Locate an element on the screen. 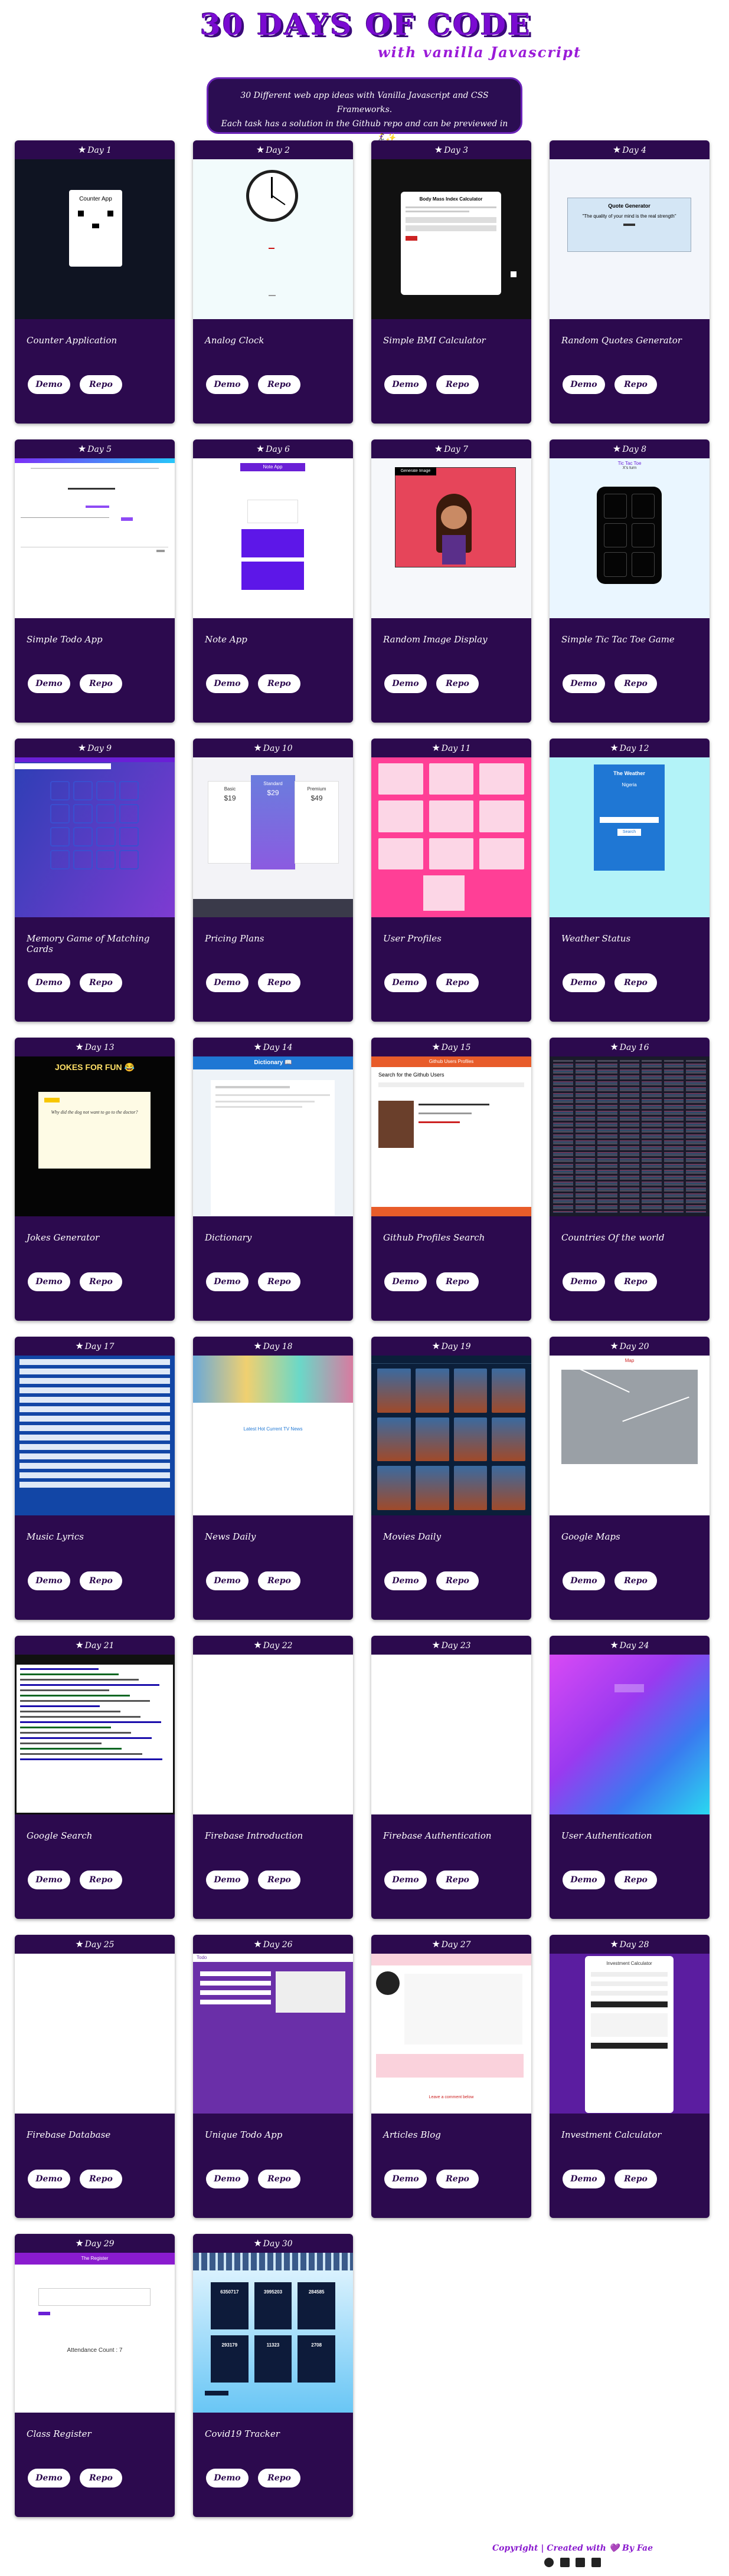 This screenshot has width=729, height=2576. email-icon is located at coordinates (596, 2562).